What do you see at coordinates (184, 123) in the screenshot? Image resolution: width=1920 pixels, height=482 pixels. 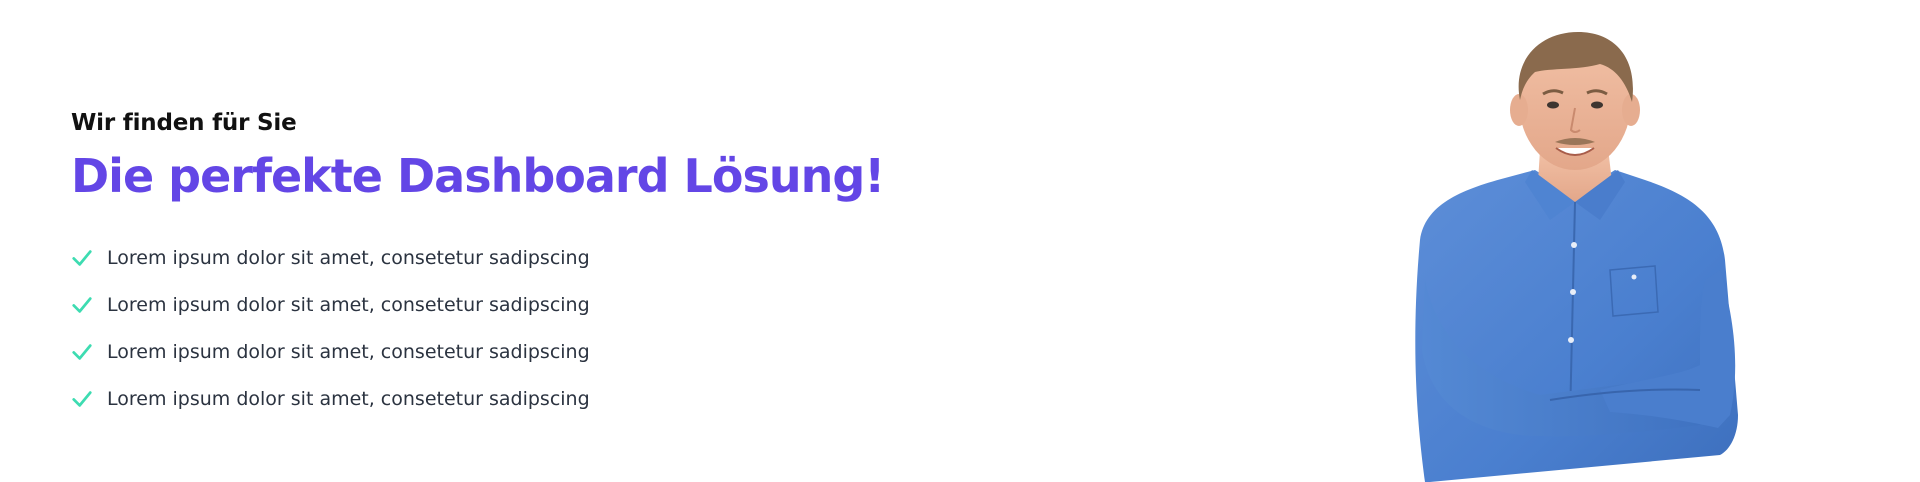 I see `hero-subtitle: Wir finden für Sie` at bounding box center [184, 123].